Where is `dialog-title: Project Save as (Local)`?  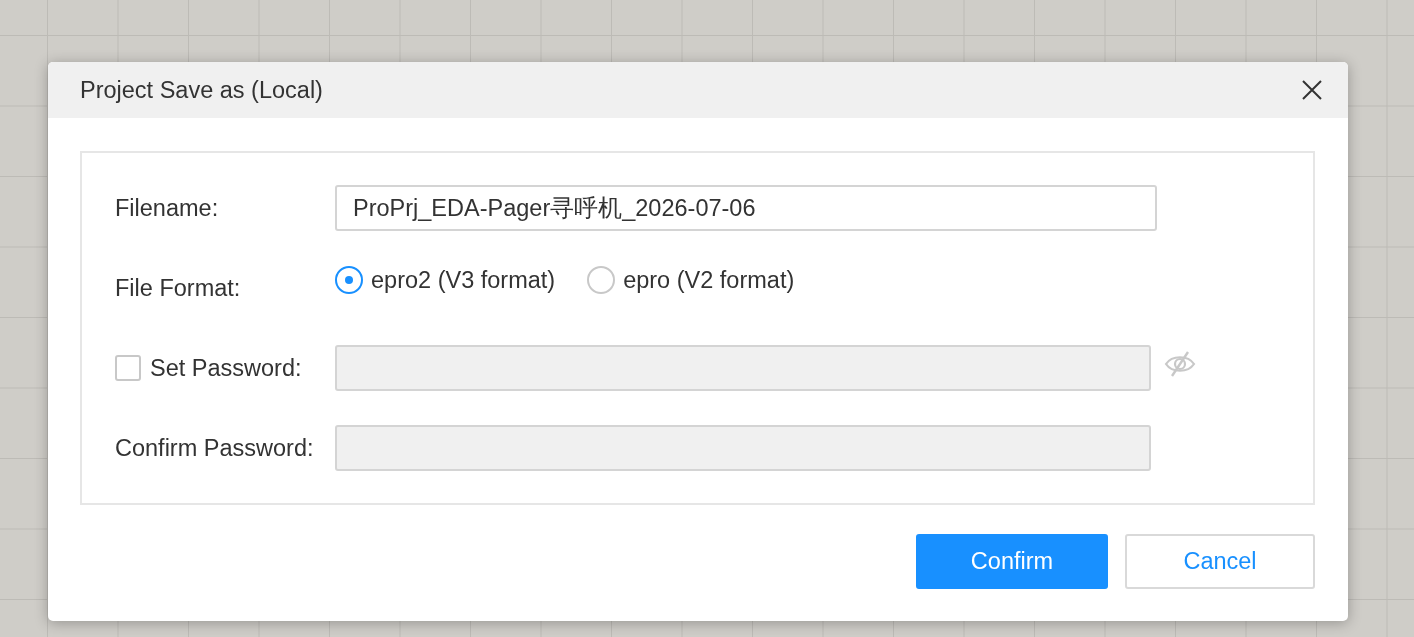
dialog-title: Project Save as (Local) is located at coordinates (201, 90).